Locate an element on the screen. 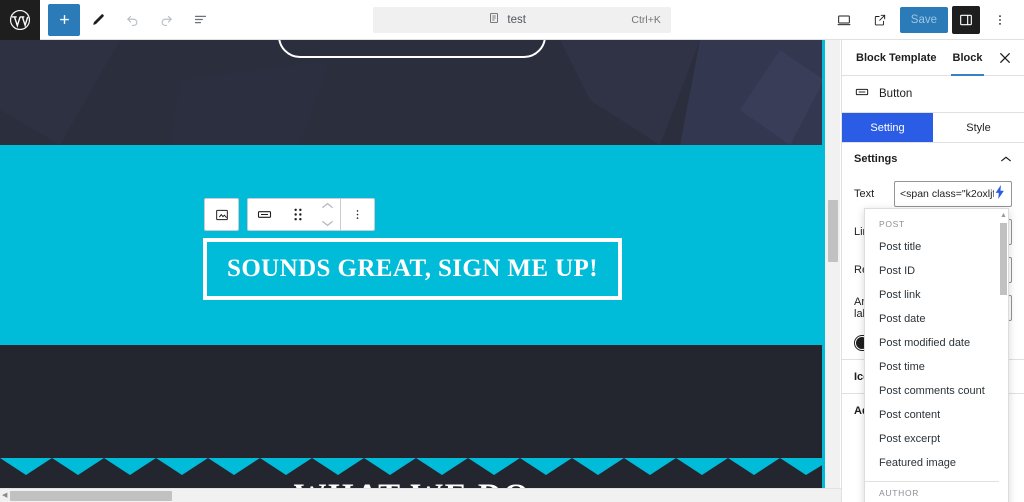 The image size is (1024, 502). block-controls-group is located at coordinates (311, 214).